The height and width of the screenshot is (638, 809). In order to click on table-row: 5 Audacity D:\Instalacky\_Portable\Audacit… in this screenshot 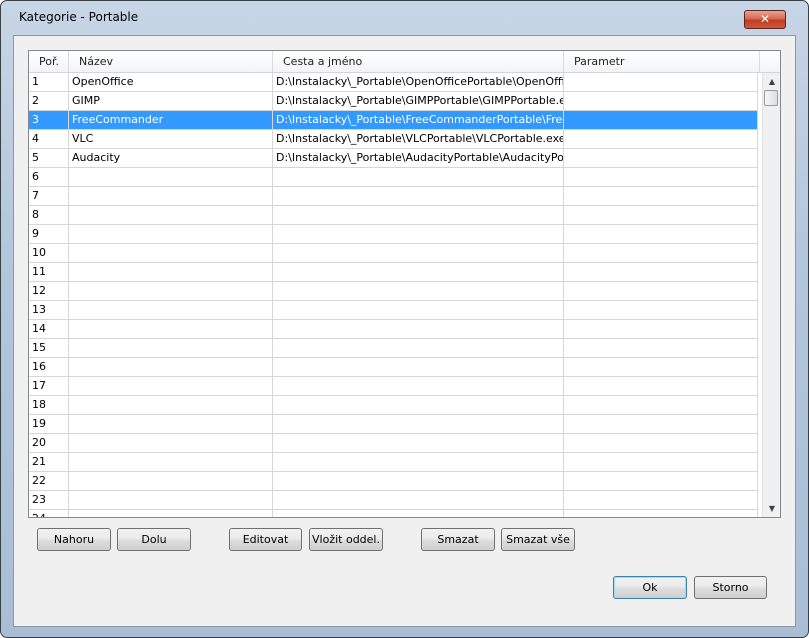, I will do `click(393, 158)`.